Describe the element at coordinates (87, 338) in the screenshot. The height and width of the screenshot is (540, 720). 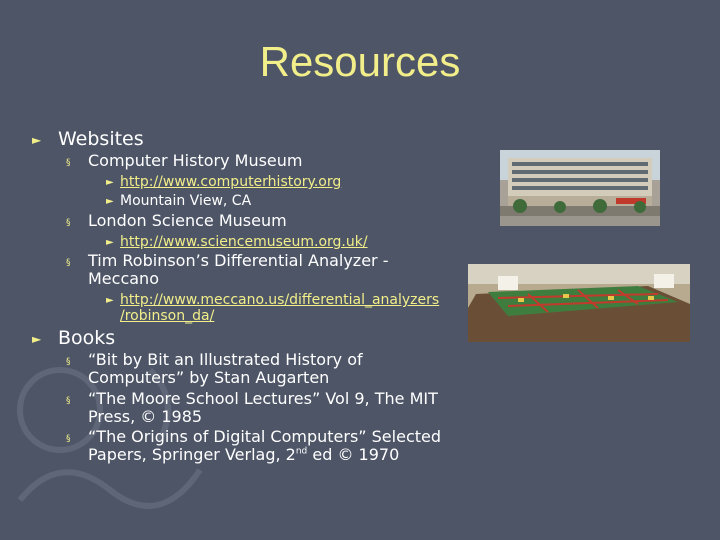
I see `books-label: Books` at that location.